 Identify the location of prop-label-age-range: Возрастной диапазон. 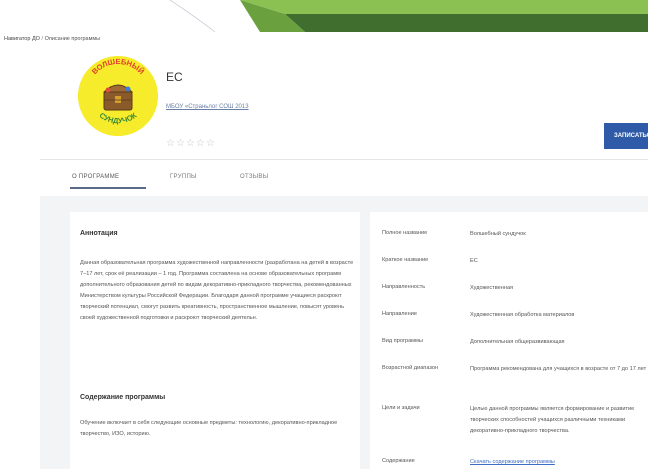
(410, 368).